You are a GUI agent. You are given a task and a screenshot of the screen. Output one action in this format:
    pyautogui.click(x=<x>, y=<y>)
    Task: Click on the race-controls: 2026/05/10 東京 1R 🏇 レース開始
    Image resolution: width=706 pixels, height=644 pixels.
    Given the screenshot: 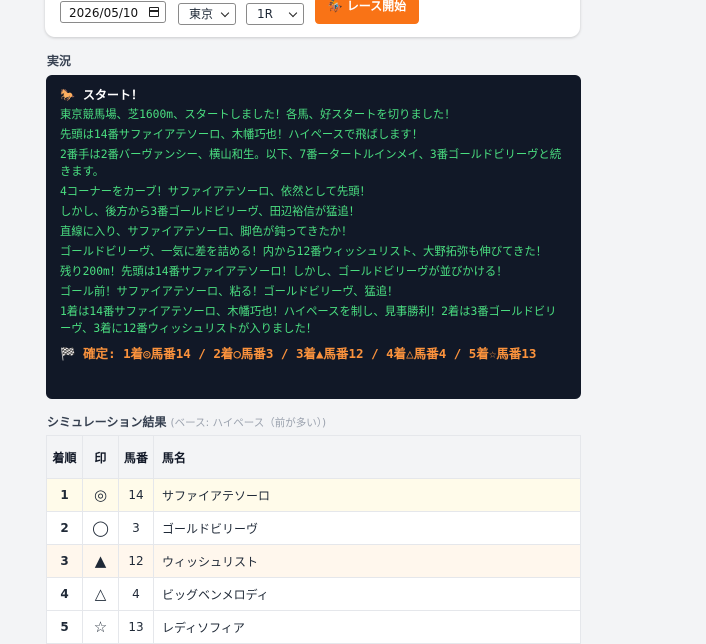 What is the action you would take?
    pyautogui.click(x=312, y=18)
    